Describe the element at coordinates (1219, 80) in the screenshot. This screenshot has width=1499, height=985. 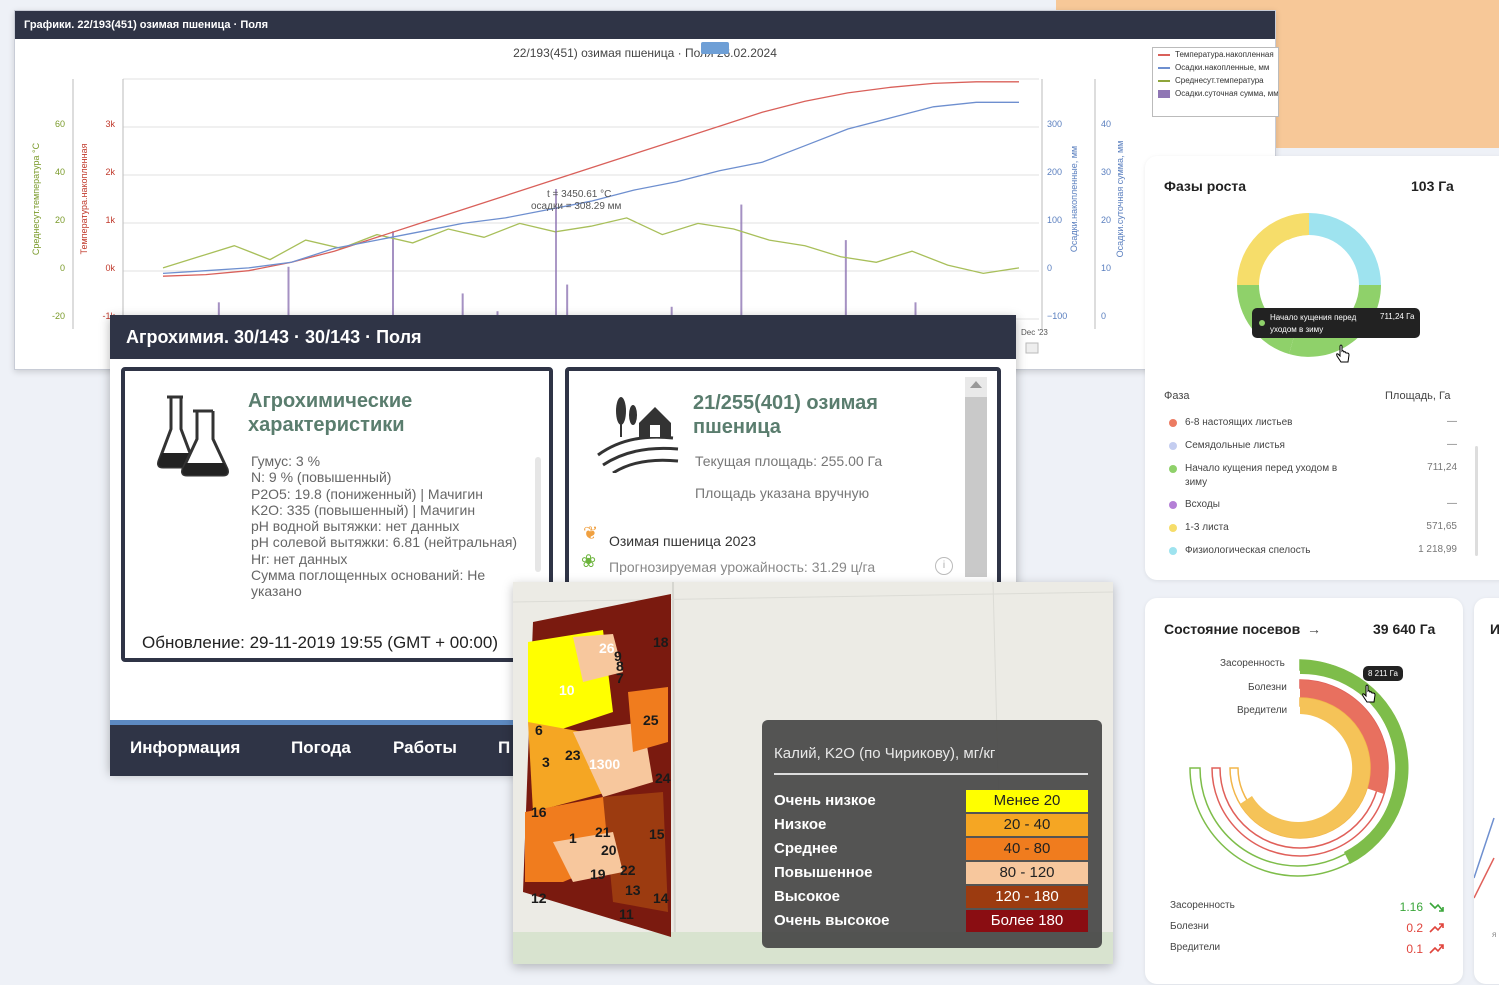
I see `legend-label: Среднесут.температура` at that location.